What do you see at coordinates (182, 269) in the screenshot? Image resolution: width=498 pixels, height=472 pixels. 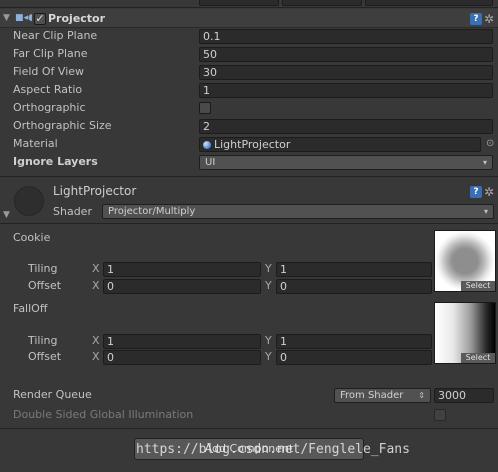 I see `cookie-tiling-x-field: 1` at bounding box center [182, 269].